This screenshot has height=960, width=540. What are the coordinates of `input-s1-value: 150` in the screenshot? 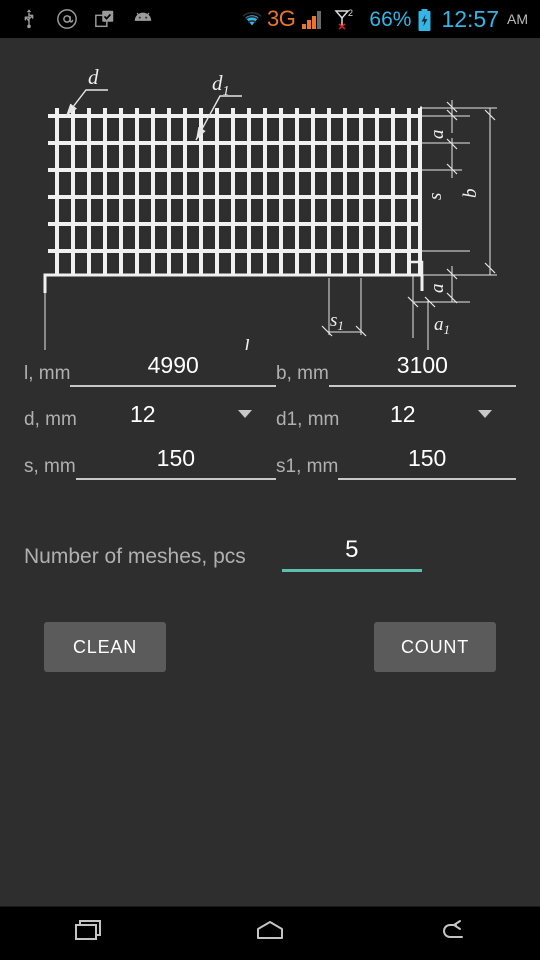 It's located at (427, 458).